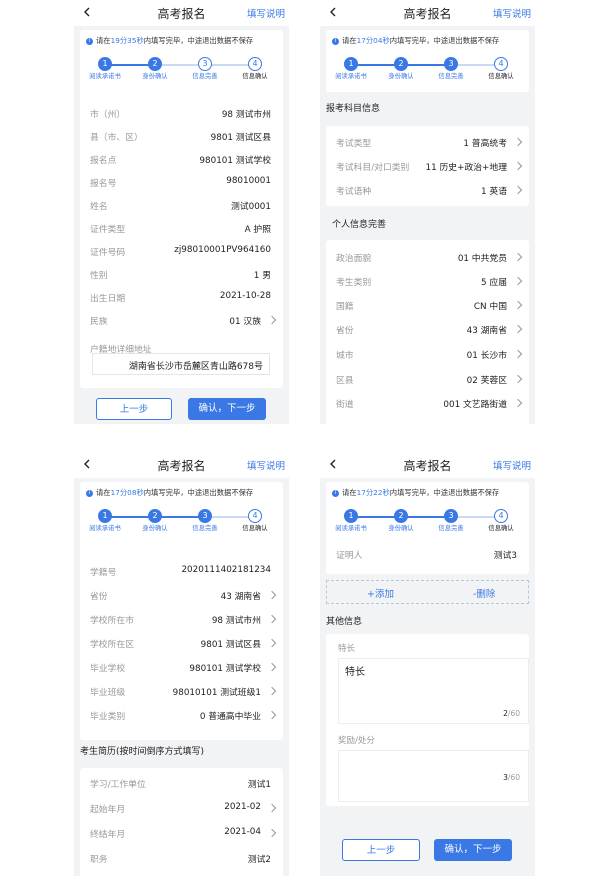 This screenshot has width=608, height=876. I want to click on field-exam-subjects: 考试科目/对口类别 11 历史+政治+地理, so click(427, 166).